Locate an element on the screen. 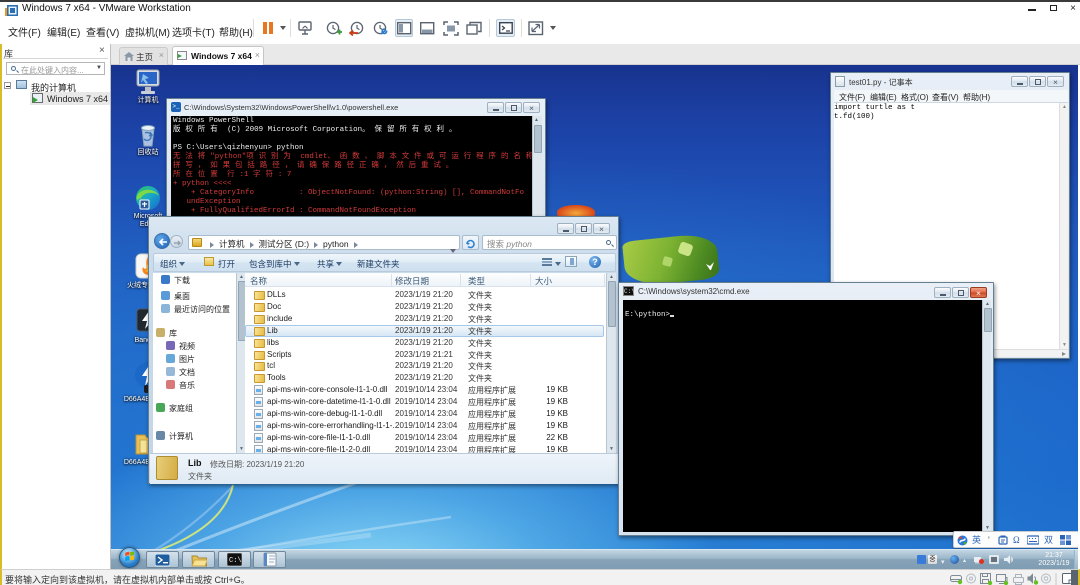 This screenshot has width=1080, height=585. svg-text: C:\ is located at coordinates (235, 561).